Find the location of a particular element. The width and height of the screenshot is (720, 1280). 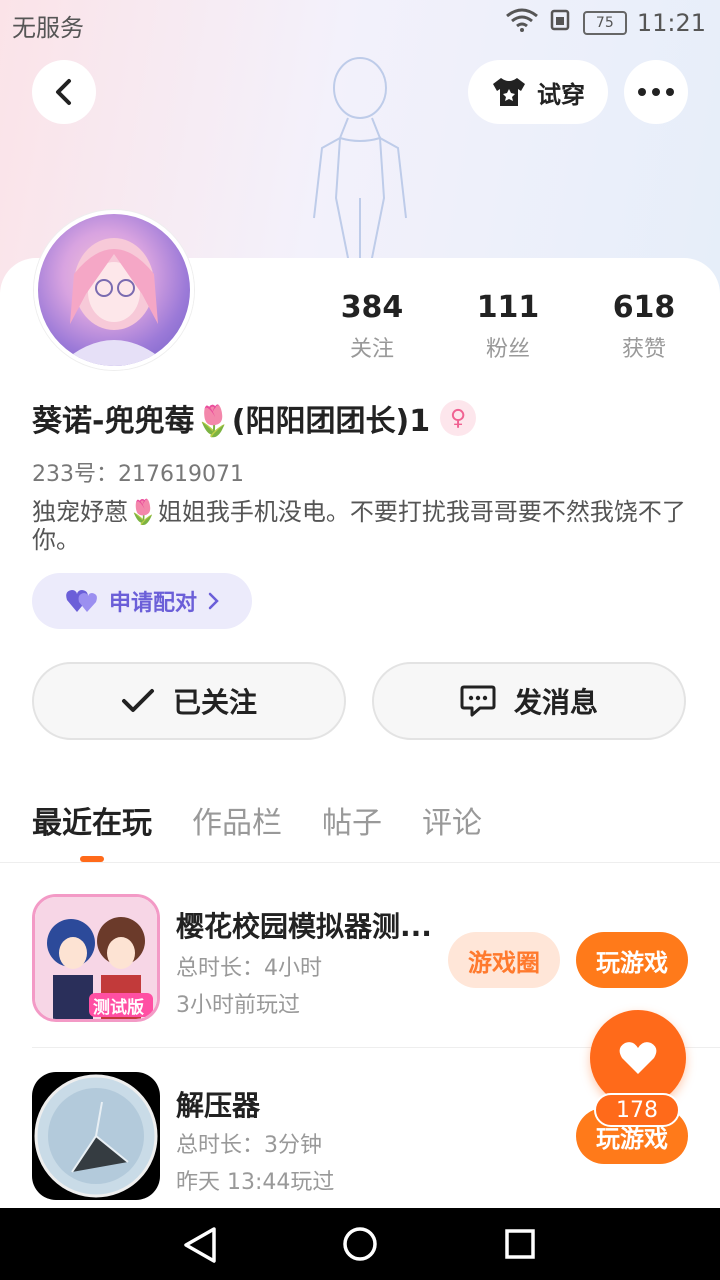

tabs-divider is located at coordinates (360, 862).